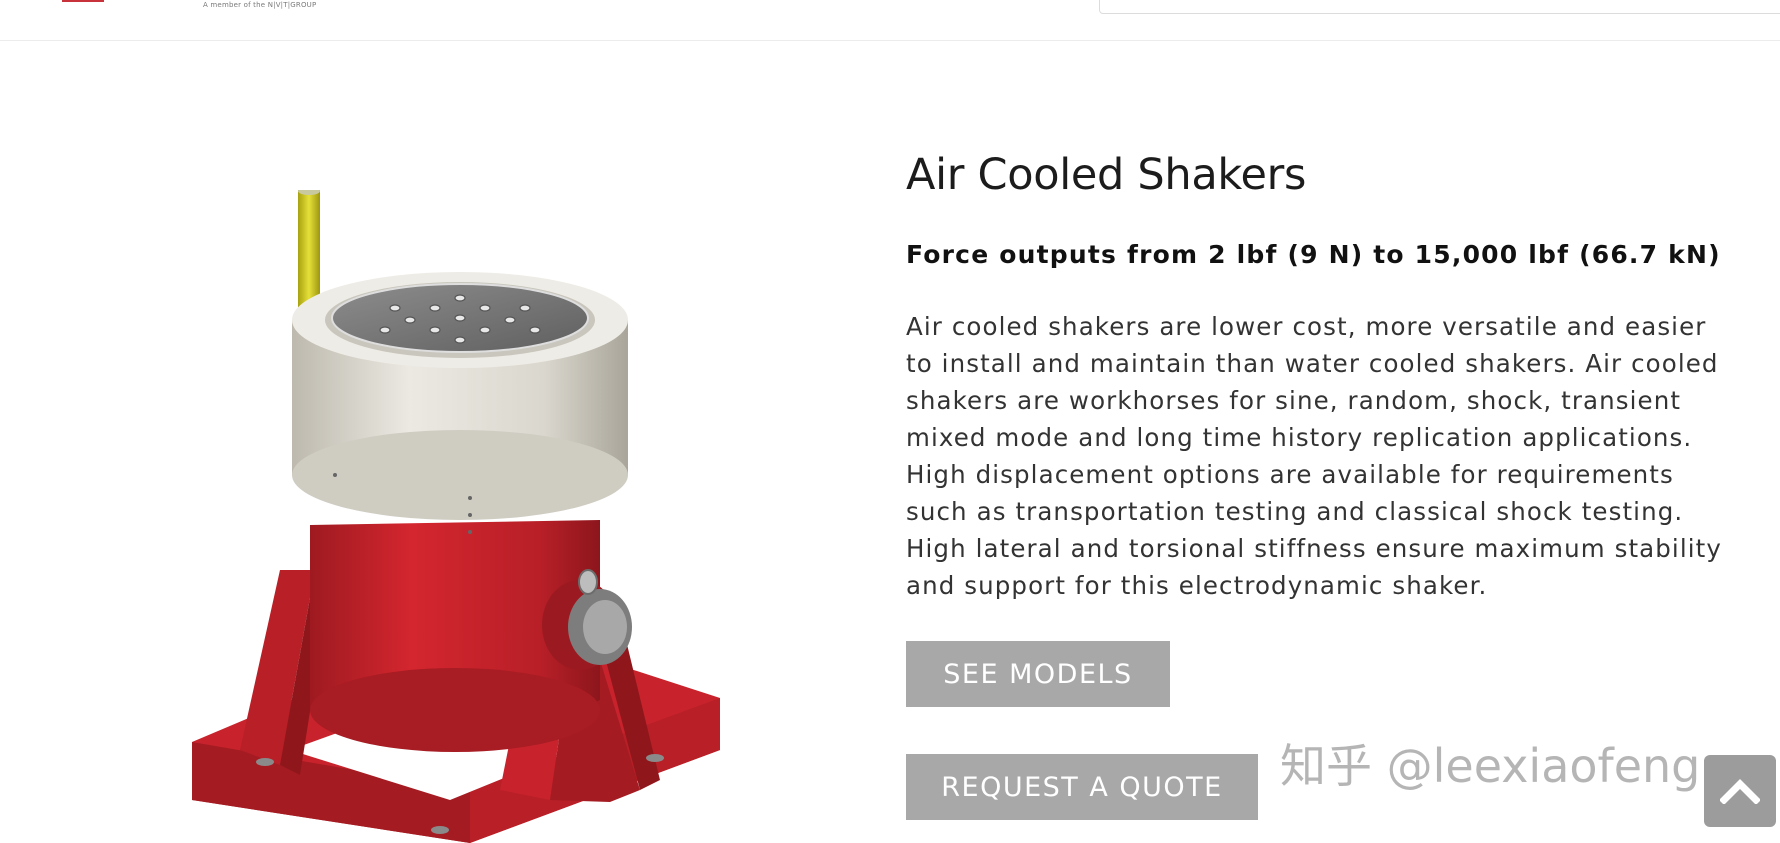 The height and width of the screenshot is (843, 1780). Describe the element at coordinates (83, 1) in the screenshot. I see `brand-logo` at that location.